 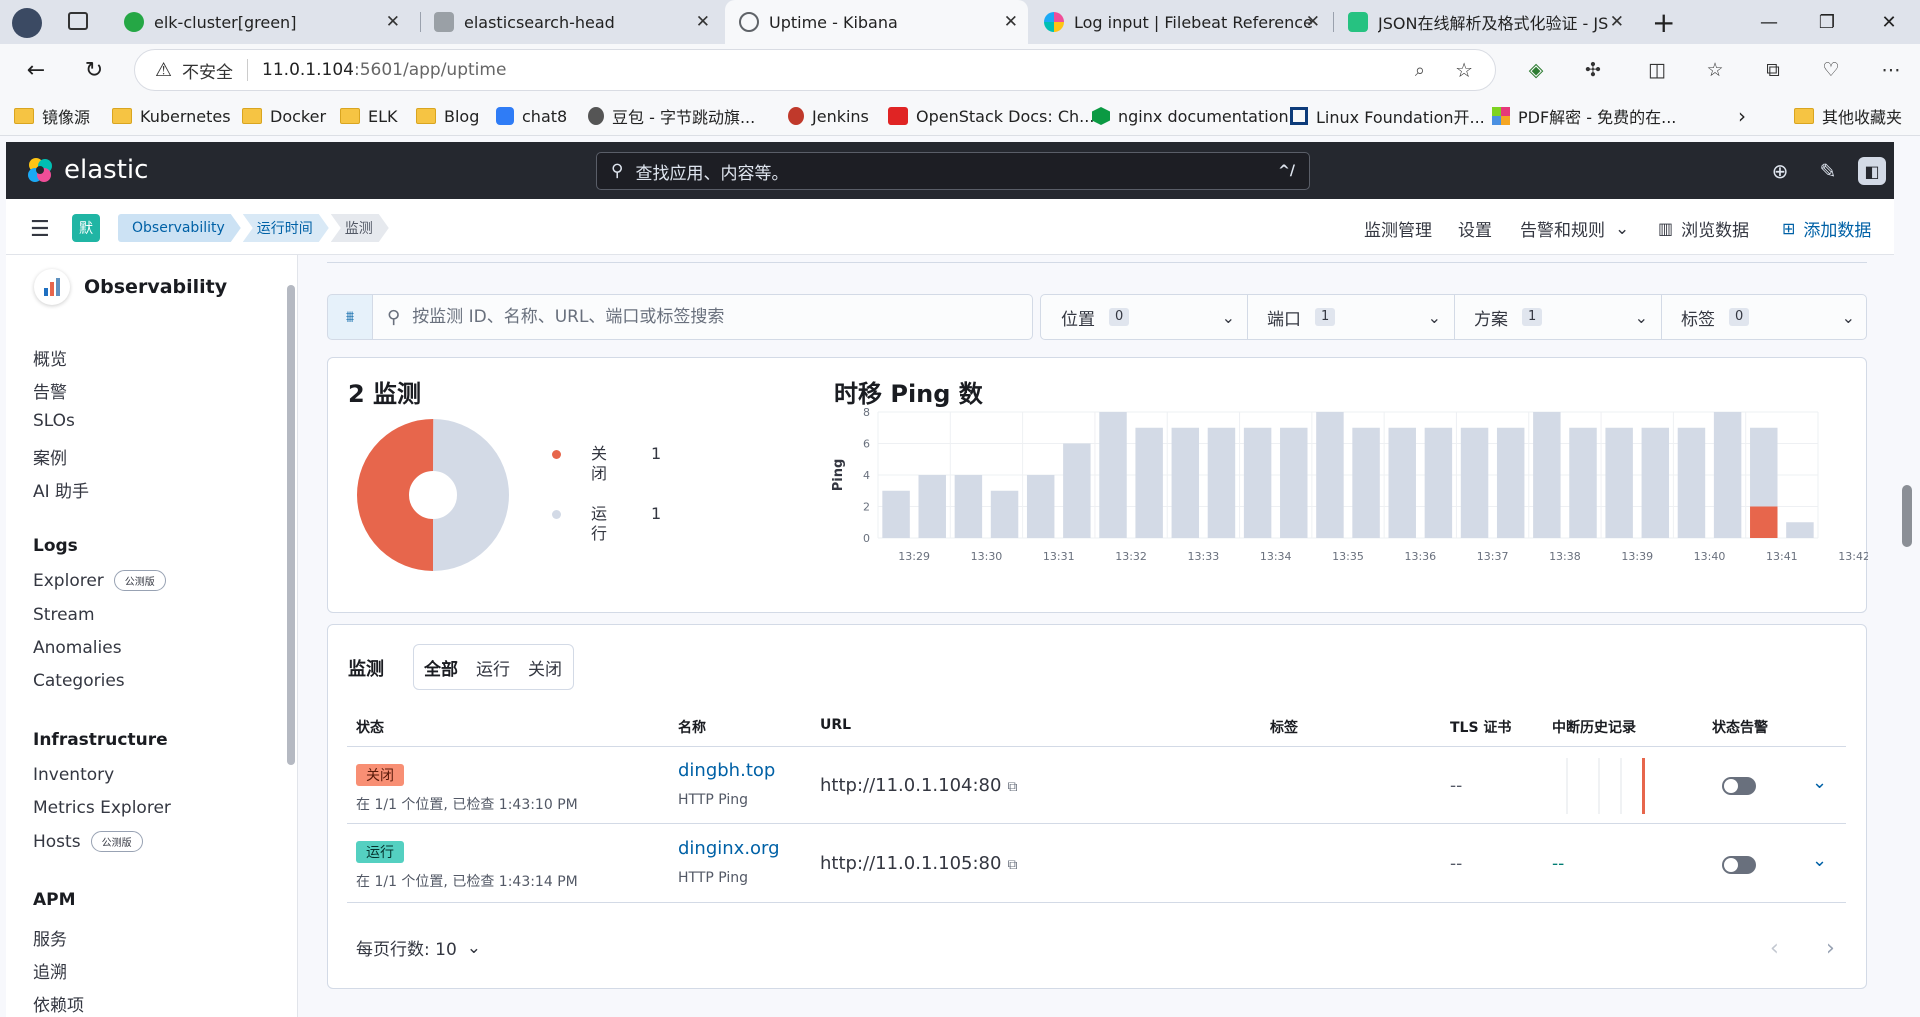 I want to click on sidebar-item-services: 服务, so click(x=50, y=937).